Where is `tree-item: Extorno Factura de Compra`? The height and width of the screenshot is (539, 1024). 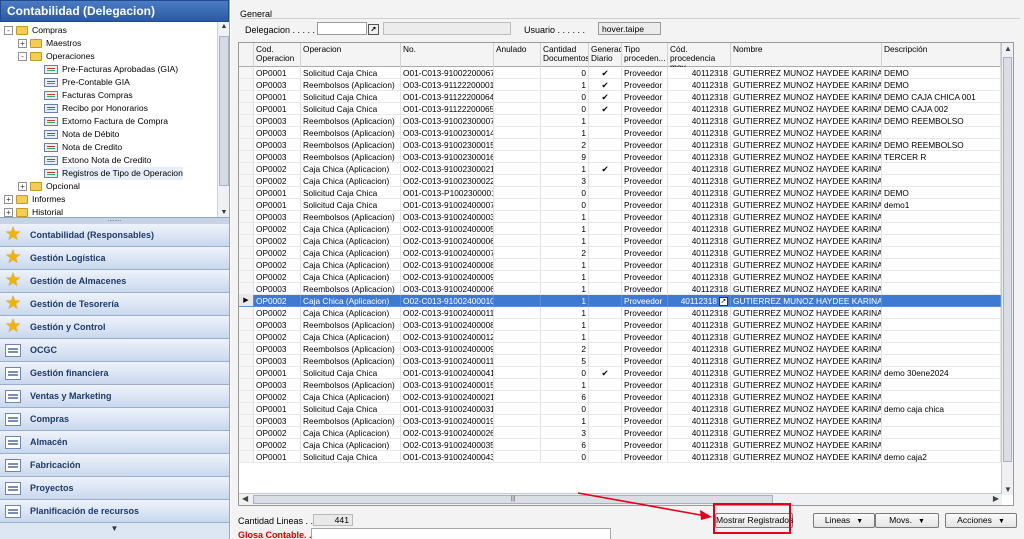
tree-item: Extorno Factura de Compra is located at coordinates (100, 121).